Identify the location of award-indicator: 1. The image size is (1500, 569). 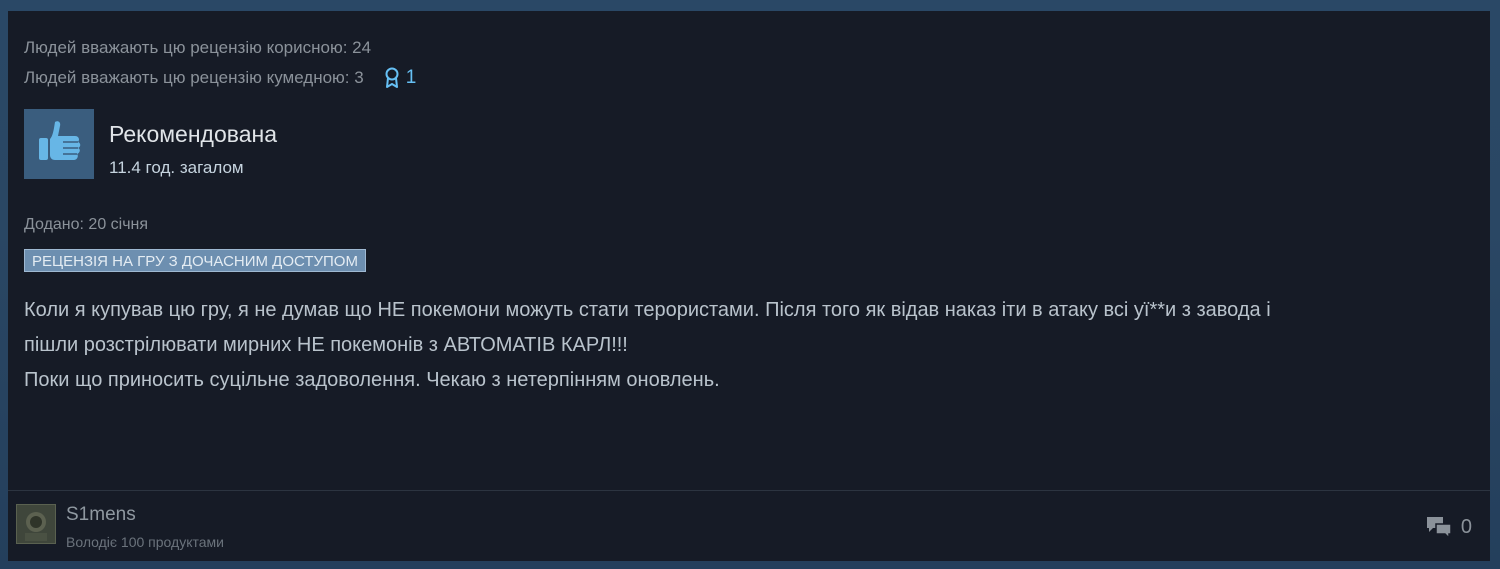
(400, 78).